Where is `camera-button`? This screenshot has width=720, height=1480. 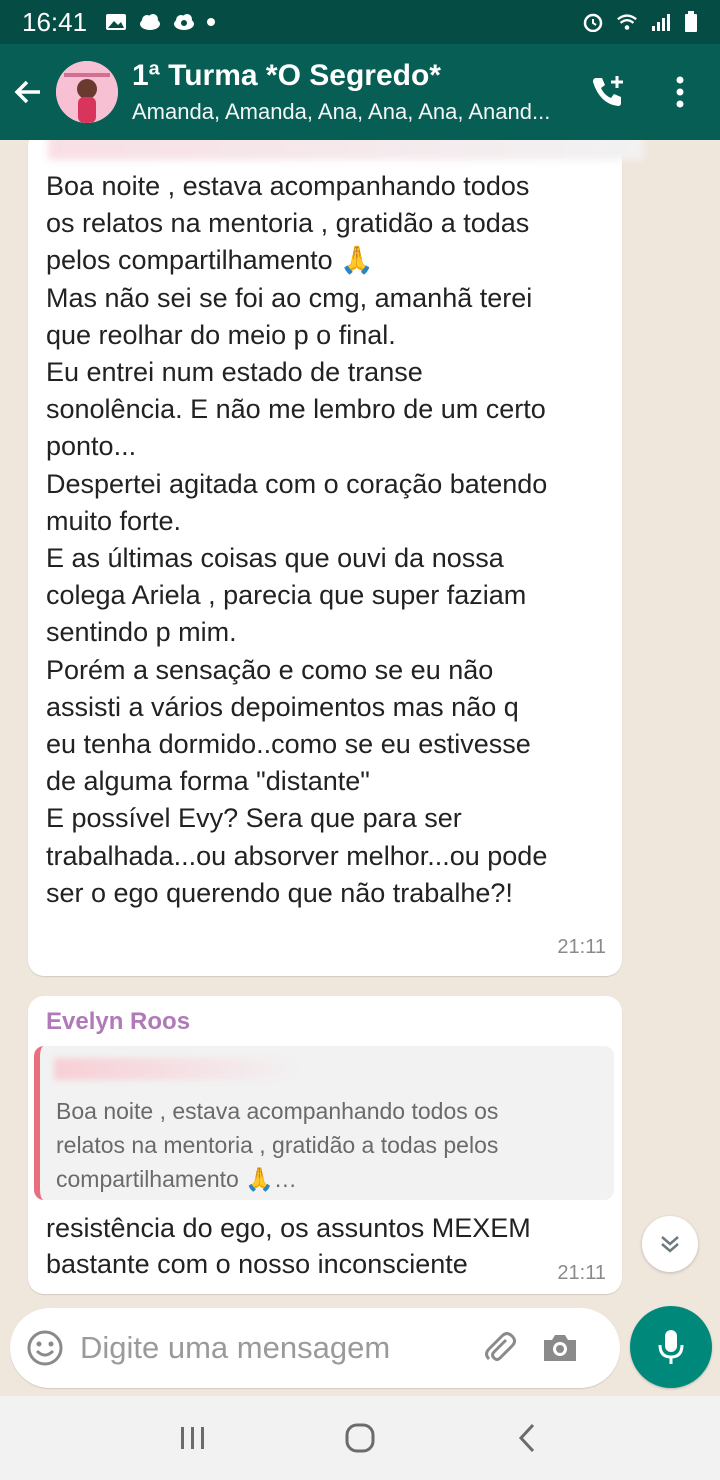 camera-button is located at coordinates (560, 1348).